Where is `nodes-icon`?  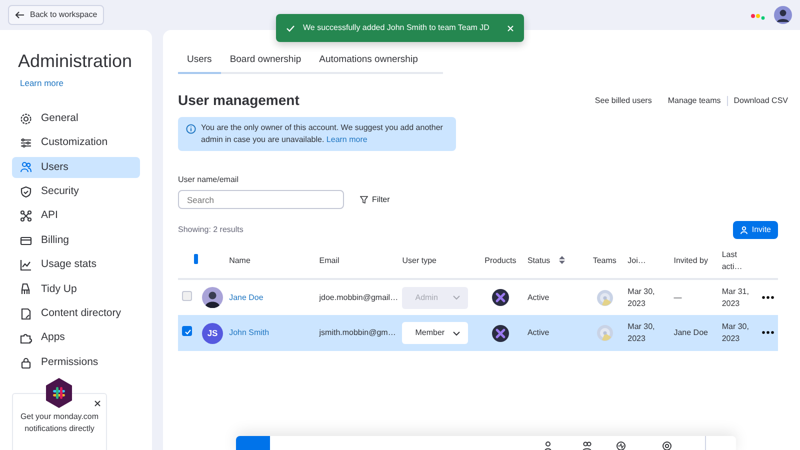
nodes-icon is located at coordinates (26, 216).